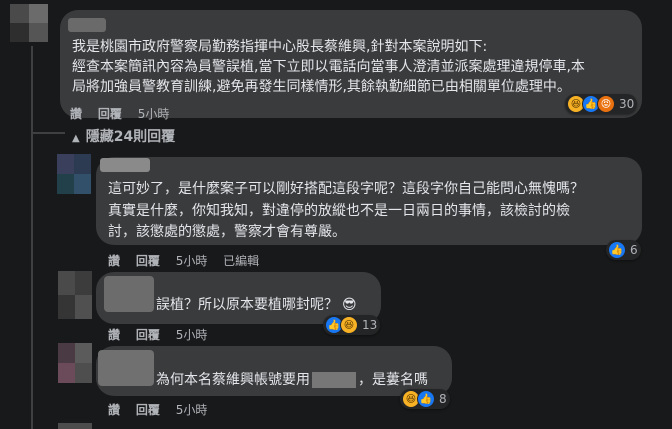 The width and height of the screenshot is (672, 429). Describe the element at coordinates (32, 237) in the screenshot. I see `thread-line` at that location.